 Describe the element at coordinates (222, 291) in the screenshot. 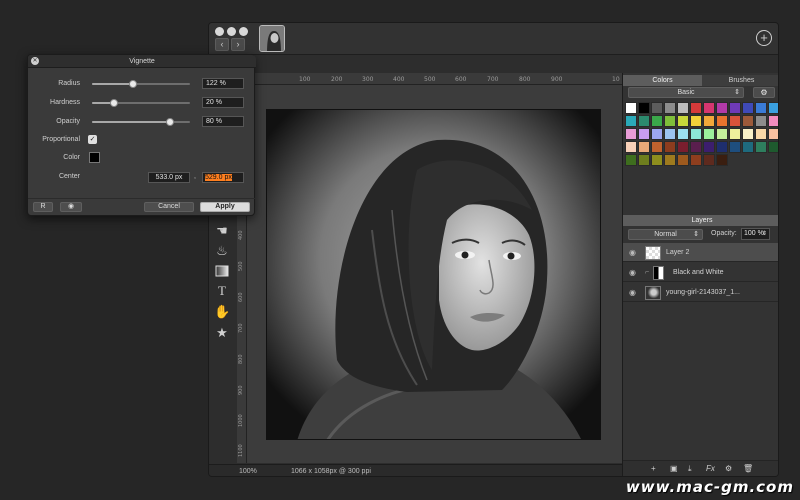

I see `text-tool: T` at that location.